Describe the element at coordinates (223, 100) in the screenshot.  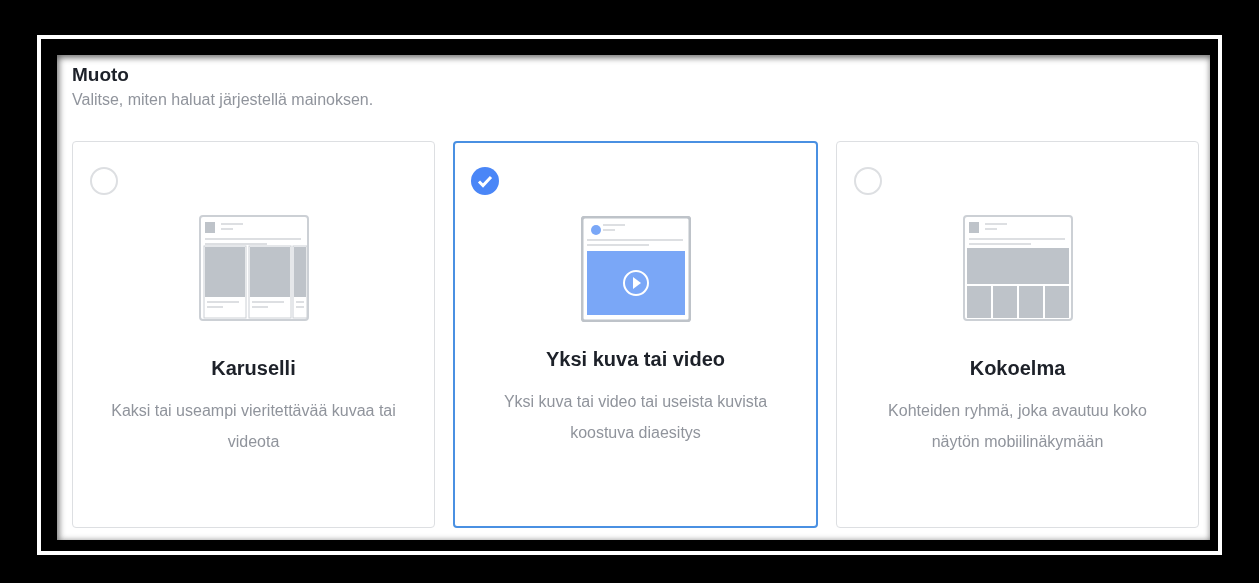
I see `section-subtitle: Valitse, miten haluat järjestellä mainoksen.` at that location.